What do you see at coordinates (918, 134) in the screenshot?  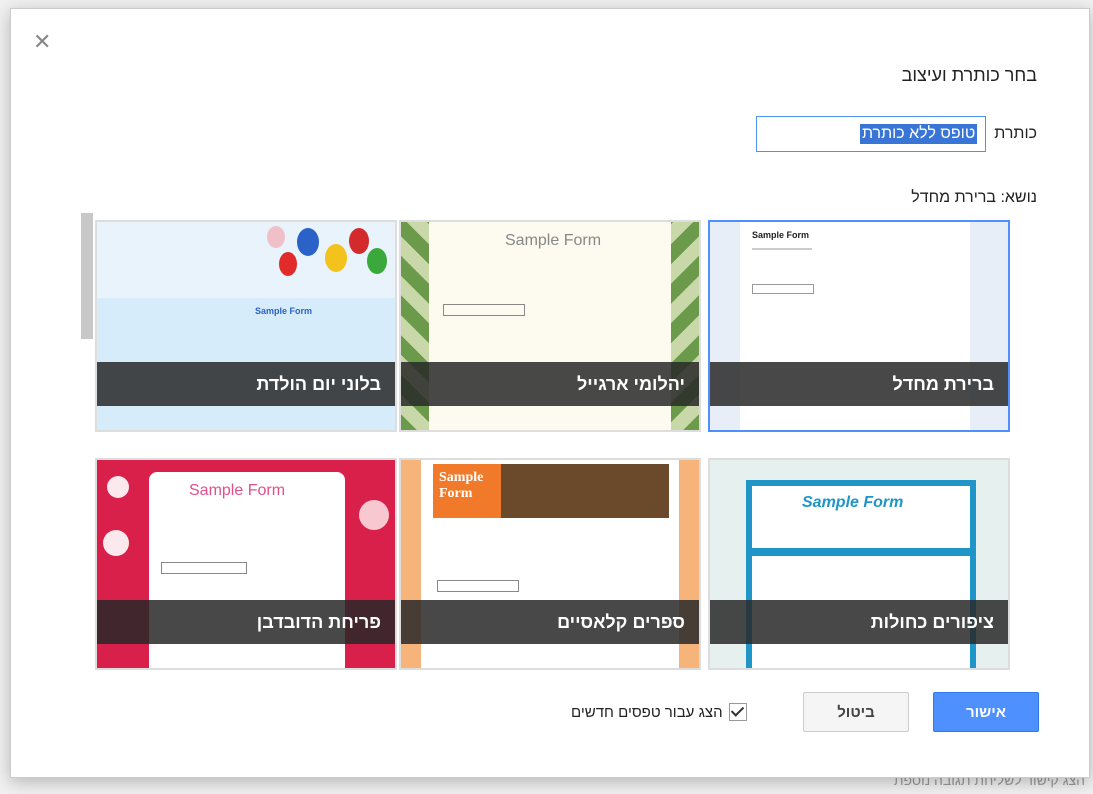 I see `title-input-value: טופס ללא כותרת` at bounding box center [918, 134].